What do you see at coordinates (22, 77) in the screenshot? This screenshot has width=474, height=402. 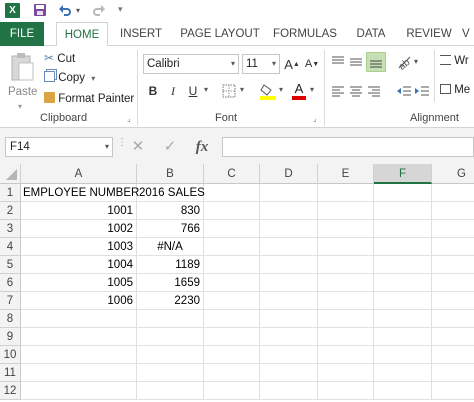 I see `paste-button: Paste` at bounding box center [22, 77].